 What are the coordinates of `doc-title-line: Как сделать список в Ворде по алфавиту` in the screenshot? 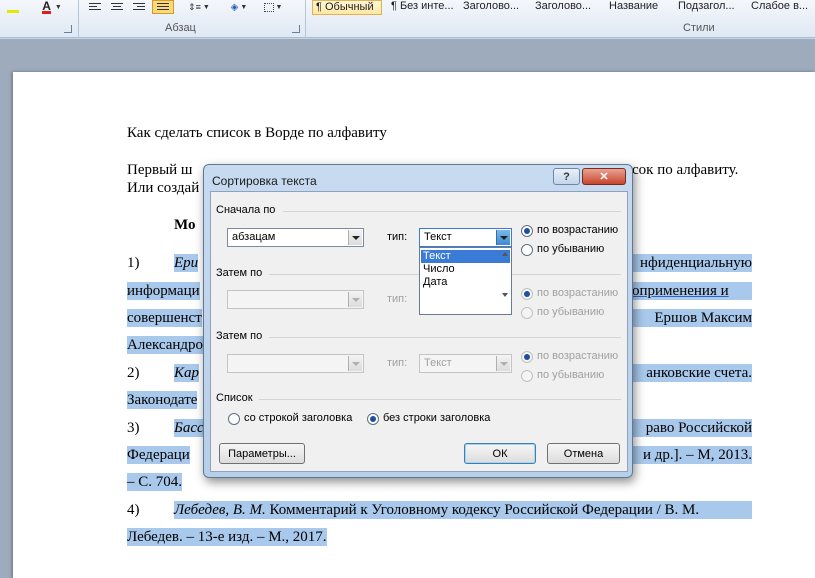 It's located at (257, 133).